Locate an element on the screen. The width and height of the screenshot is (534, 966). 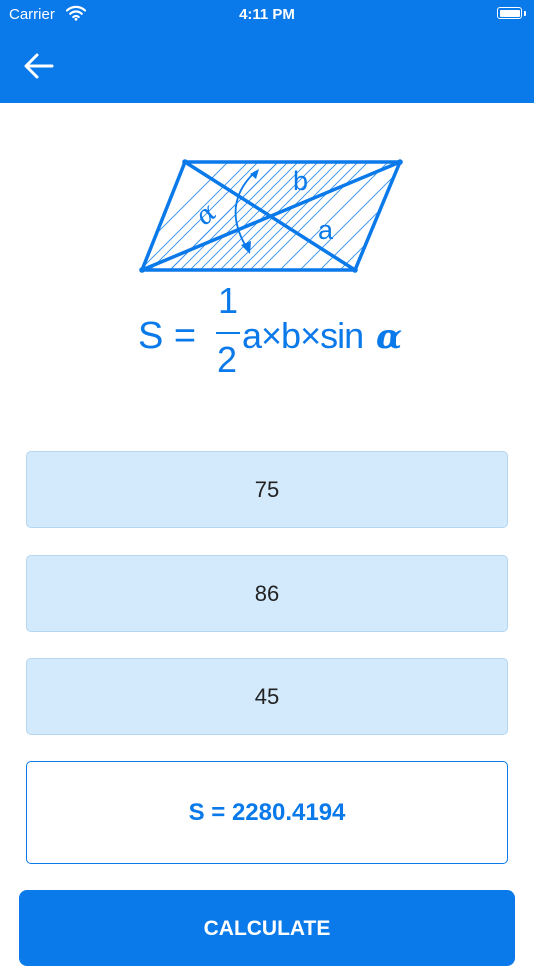
diagram-label-b: b is located at coordinates (300, 181).